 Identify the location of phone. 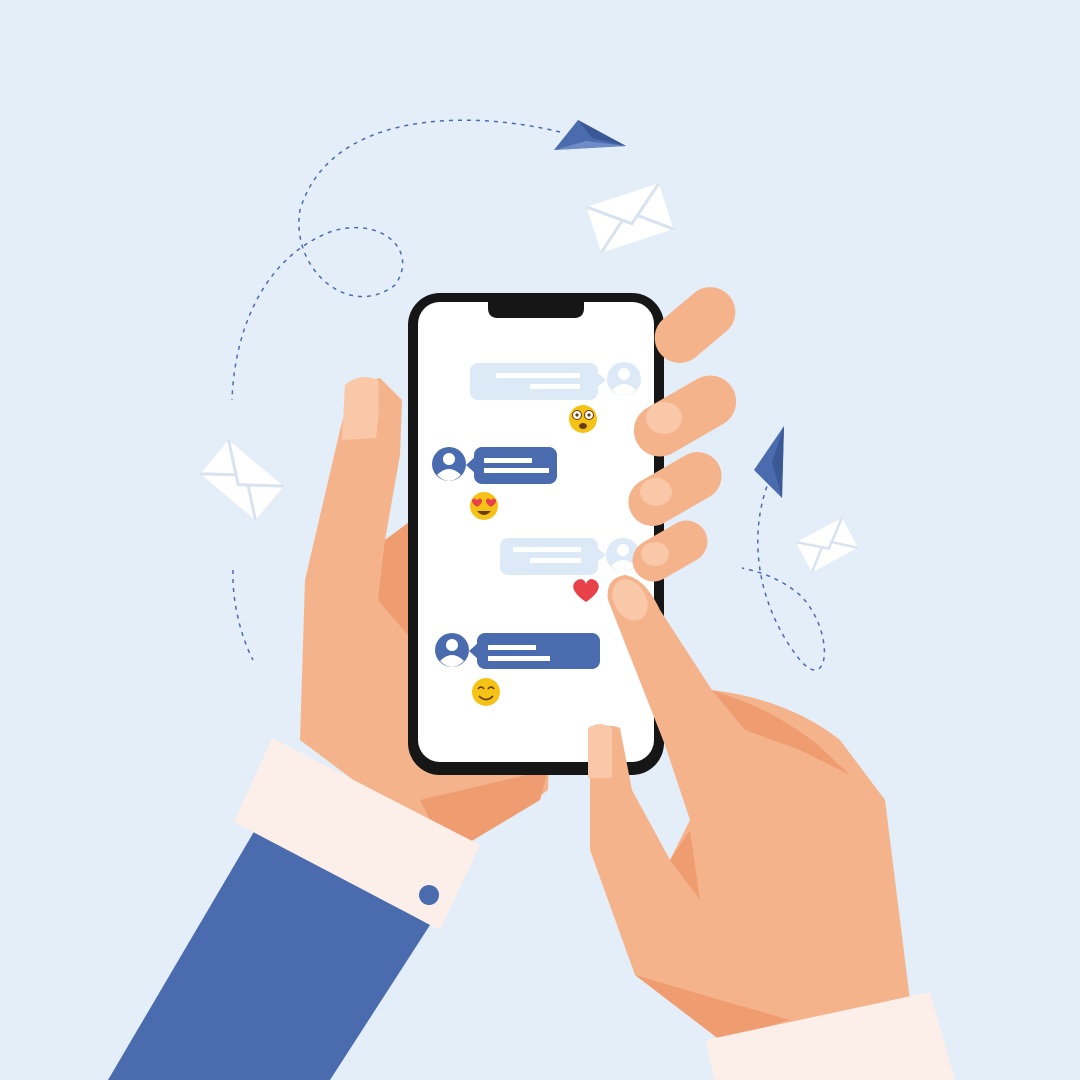
(536, 534).